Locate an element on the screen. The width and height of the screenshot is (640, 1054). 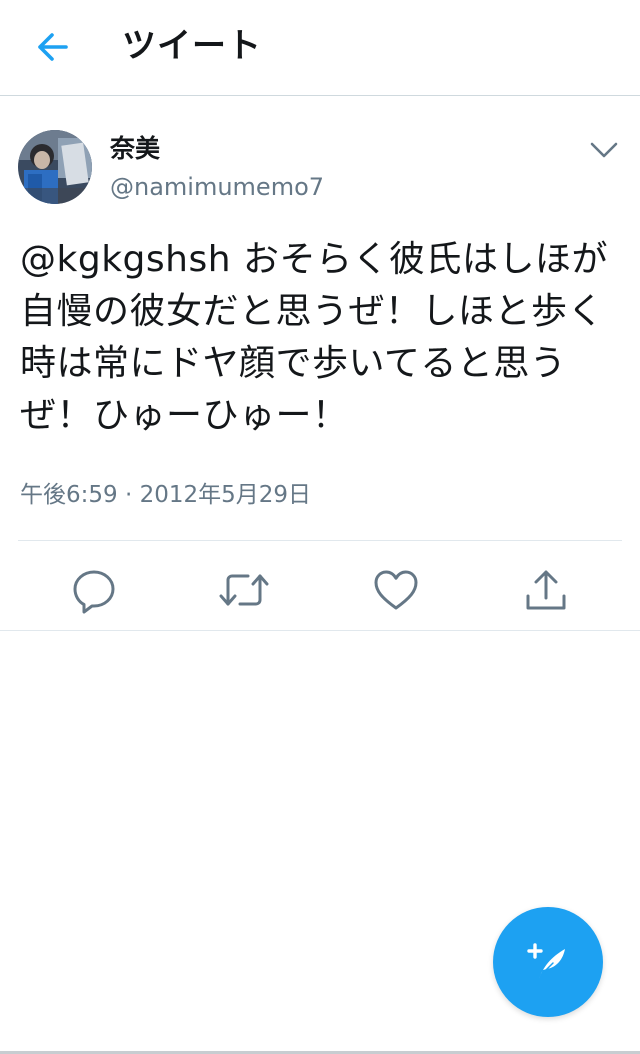
avatar is located at coordinates (55, 167).